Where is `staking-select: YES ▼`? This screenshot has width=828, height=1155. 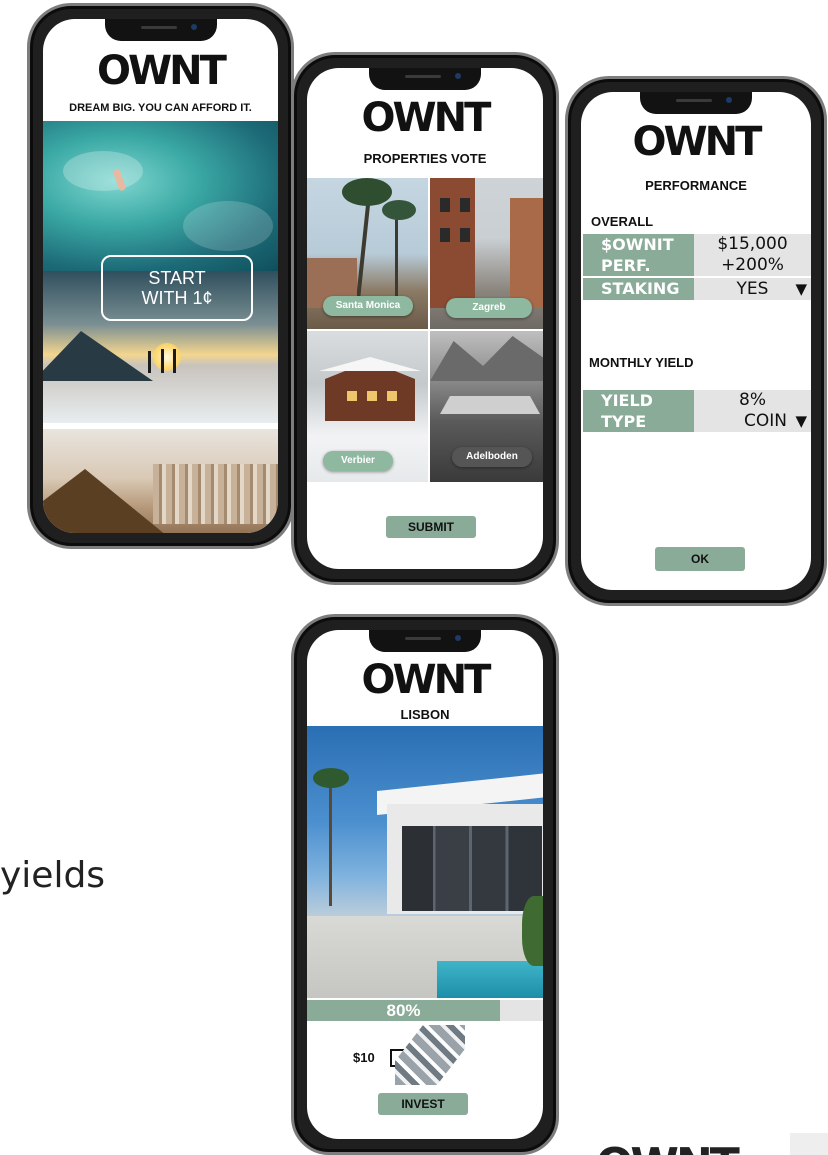
staking-select: YES ▼ is located at coordinates (752, 289).